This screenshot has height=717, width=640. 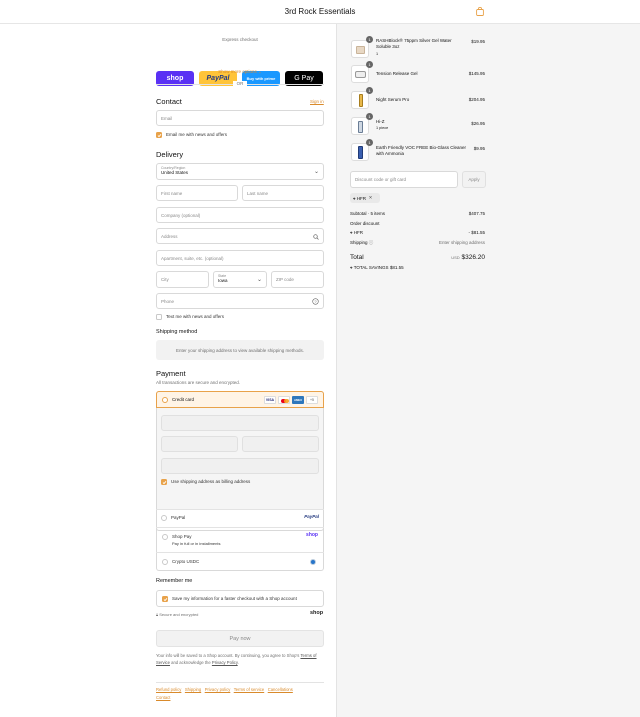 What do you see at coordinates (167, 118) in the screenshot?
I see `email-placeholder: Email` at bounding box center [167, 118].